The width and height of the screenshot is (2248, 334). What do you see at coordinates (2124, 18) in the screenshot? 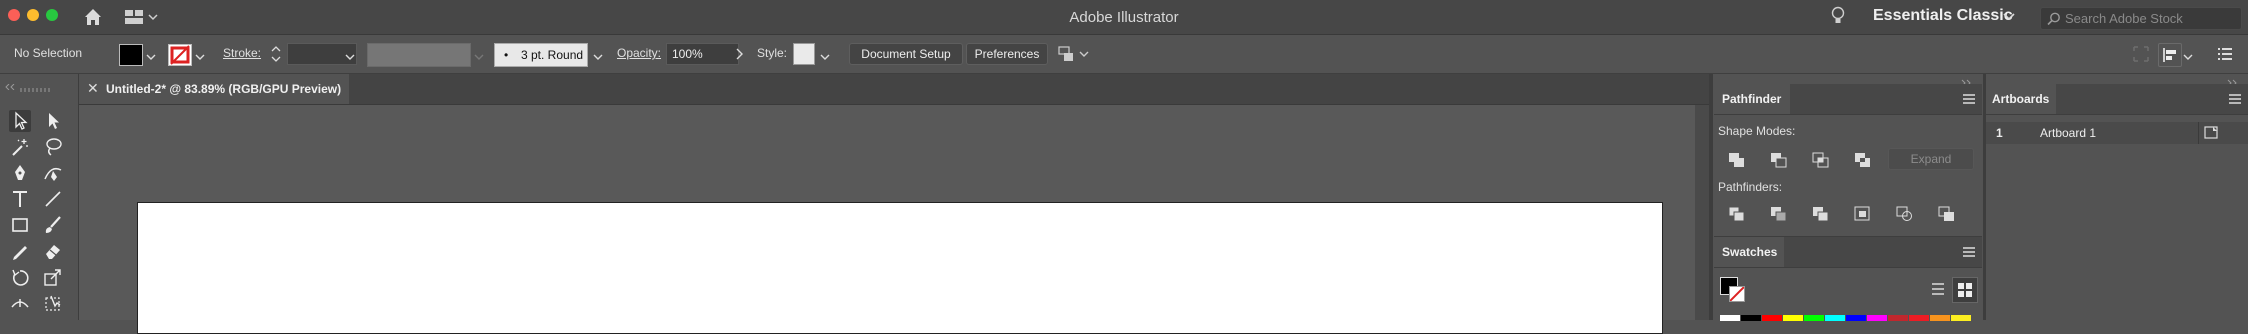
I see `search-placeholder: Search Adobe Stock` at bounding box center [2124, 18].